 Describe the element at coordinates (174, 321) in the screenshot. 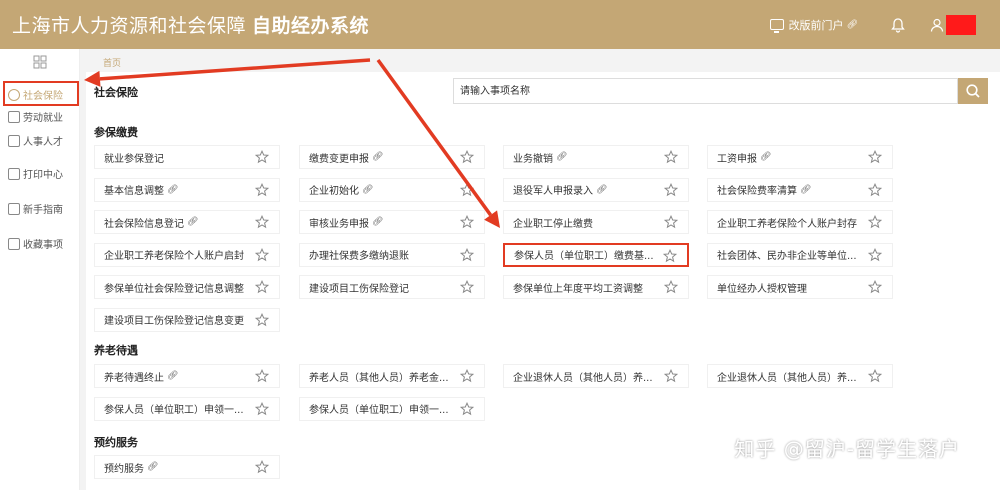

I see `service-card-label: 建设项目工伤保险登记信息变更` at that location.